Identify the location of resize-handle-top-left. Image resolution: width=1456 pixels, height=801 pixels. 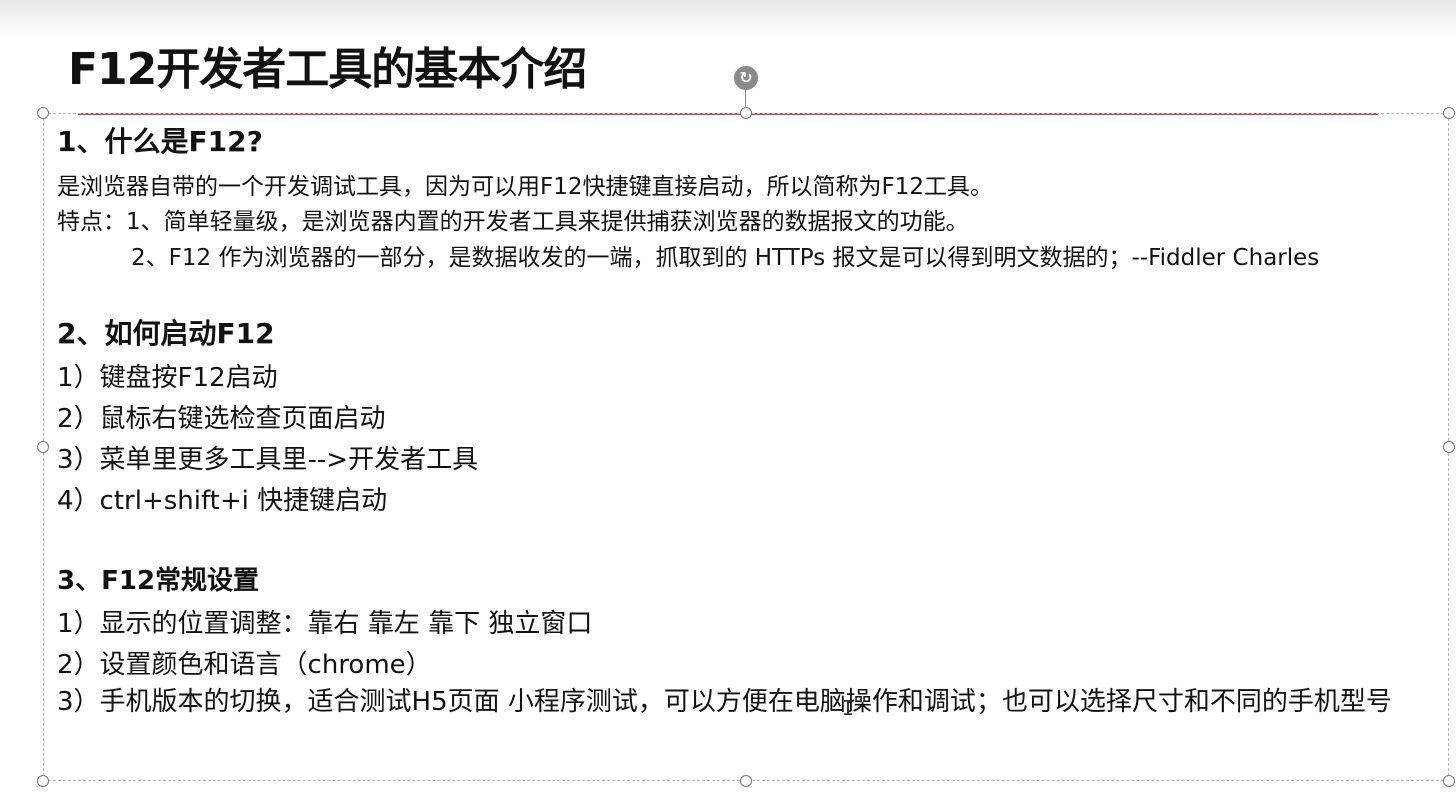
(43, 113).